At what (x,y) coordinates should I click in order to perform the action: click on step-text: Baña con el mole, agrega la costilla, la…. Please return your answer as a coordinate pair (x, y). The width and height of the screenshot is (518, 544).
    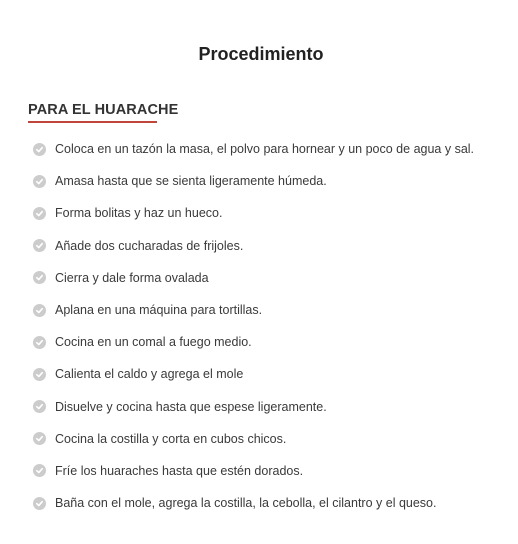
    Looking at the image, I should click on (246, 503).